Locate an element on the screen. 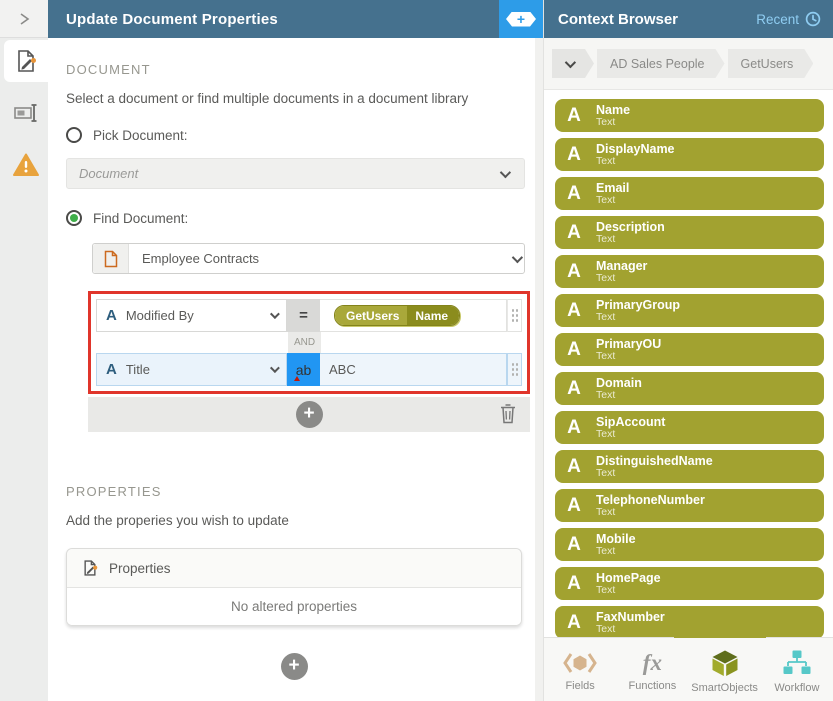  breadcrumb: AD Sales People GetUsers is located at coordinates (688, 64).